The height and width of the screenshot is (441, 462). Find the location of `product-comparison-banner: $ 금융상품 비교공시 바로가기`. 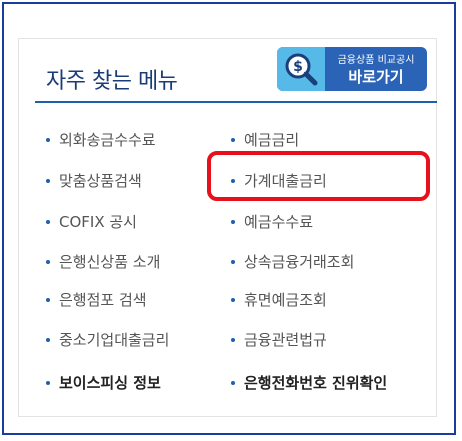

product-comparison-banner: $ 금융상품 비교공시 바로가기 is located at coordinates (352, 69).